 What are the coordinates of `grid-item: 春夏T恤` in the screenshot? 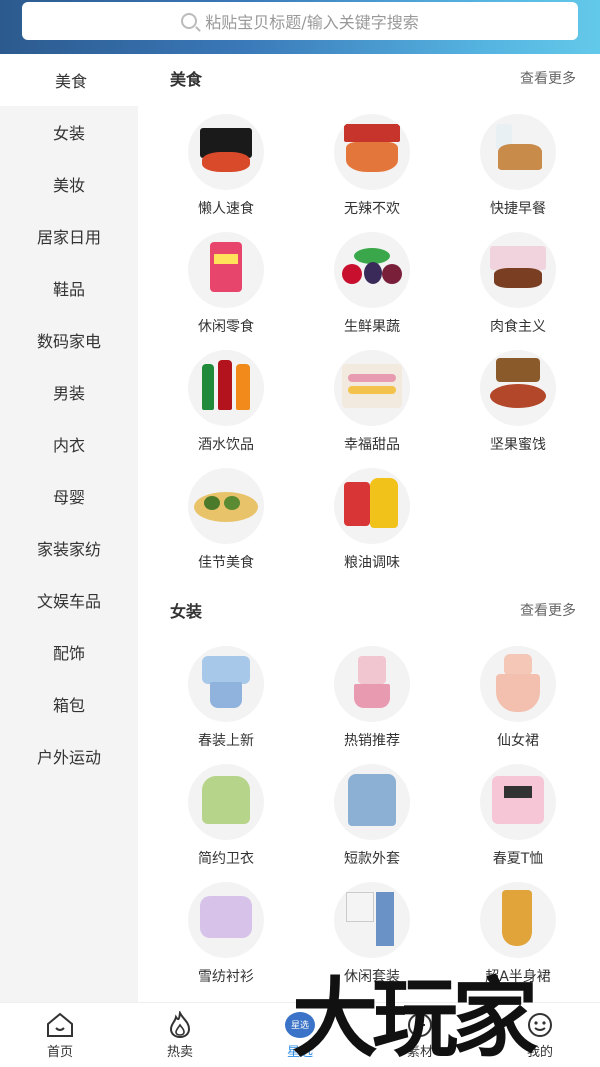 It's located at (518, 816).